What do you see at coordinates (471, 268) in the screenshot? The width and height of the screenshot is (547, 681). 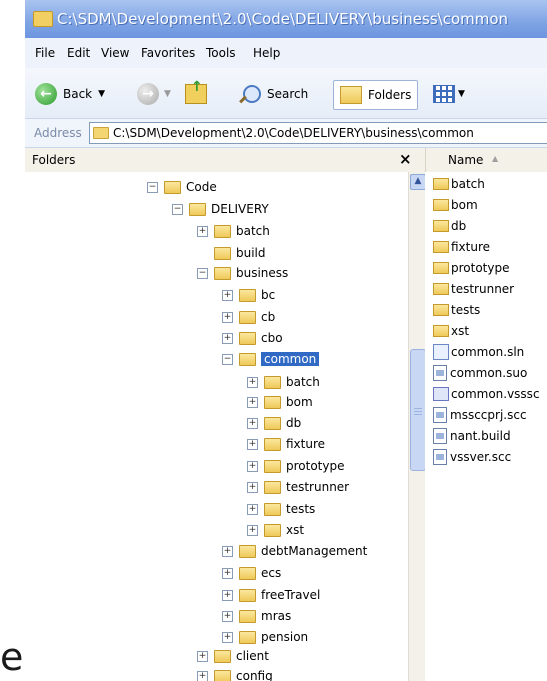 I see `list-item: prototype` at bounding box center [471, 268].